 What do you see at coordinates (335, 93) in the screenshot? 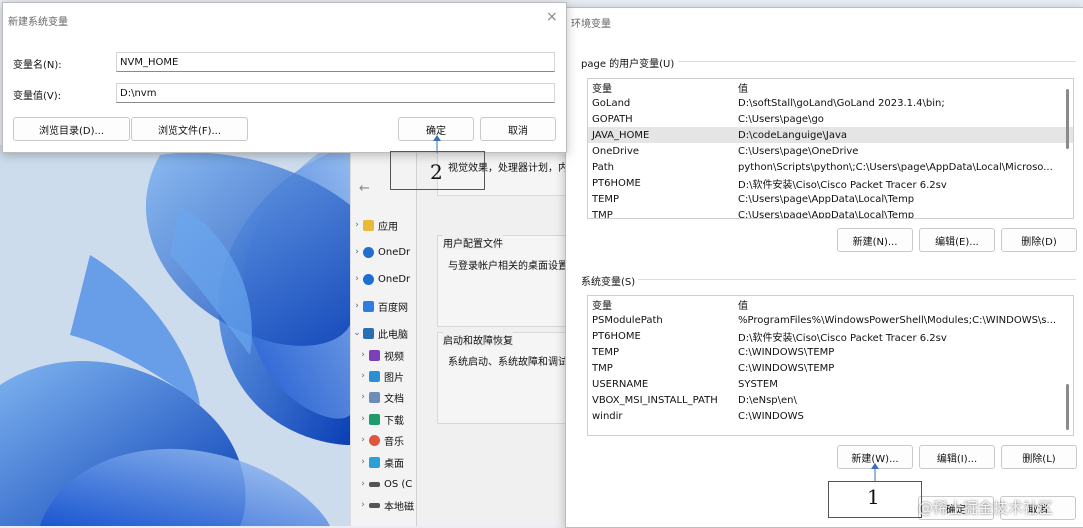
I see `variable-value-input: D:\nvm` at bounding box center [335, 93].